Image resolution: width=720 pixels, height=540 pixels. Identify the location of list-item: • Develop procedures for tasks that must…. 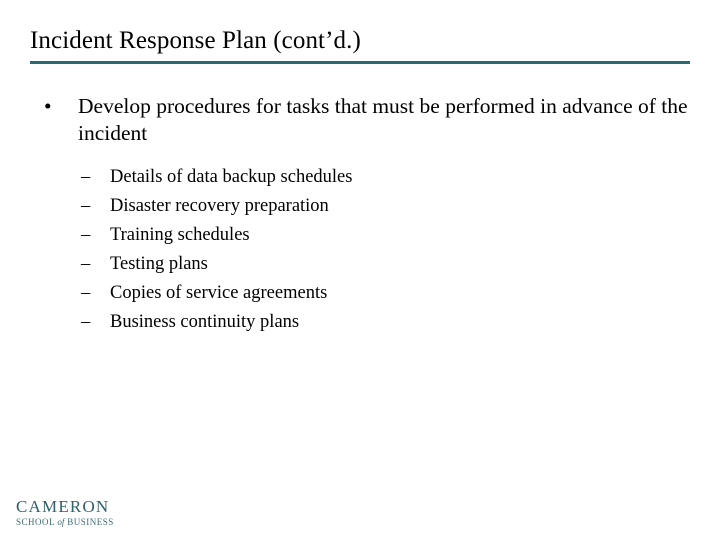
(360, 120).